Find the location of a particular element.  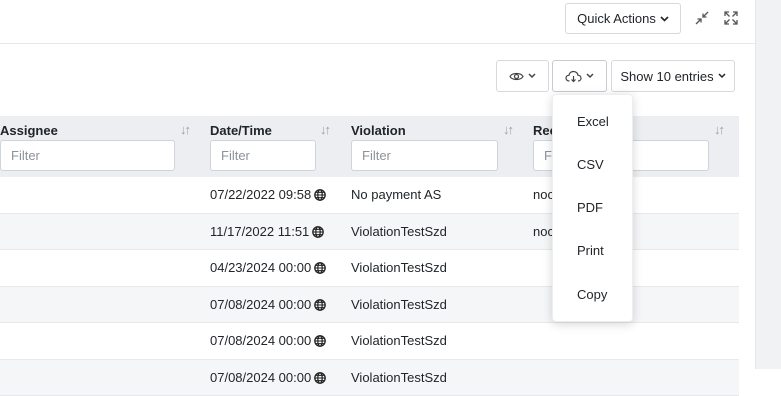

export-print-item: Print is located at coordinates (590, 250).